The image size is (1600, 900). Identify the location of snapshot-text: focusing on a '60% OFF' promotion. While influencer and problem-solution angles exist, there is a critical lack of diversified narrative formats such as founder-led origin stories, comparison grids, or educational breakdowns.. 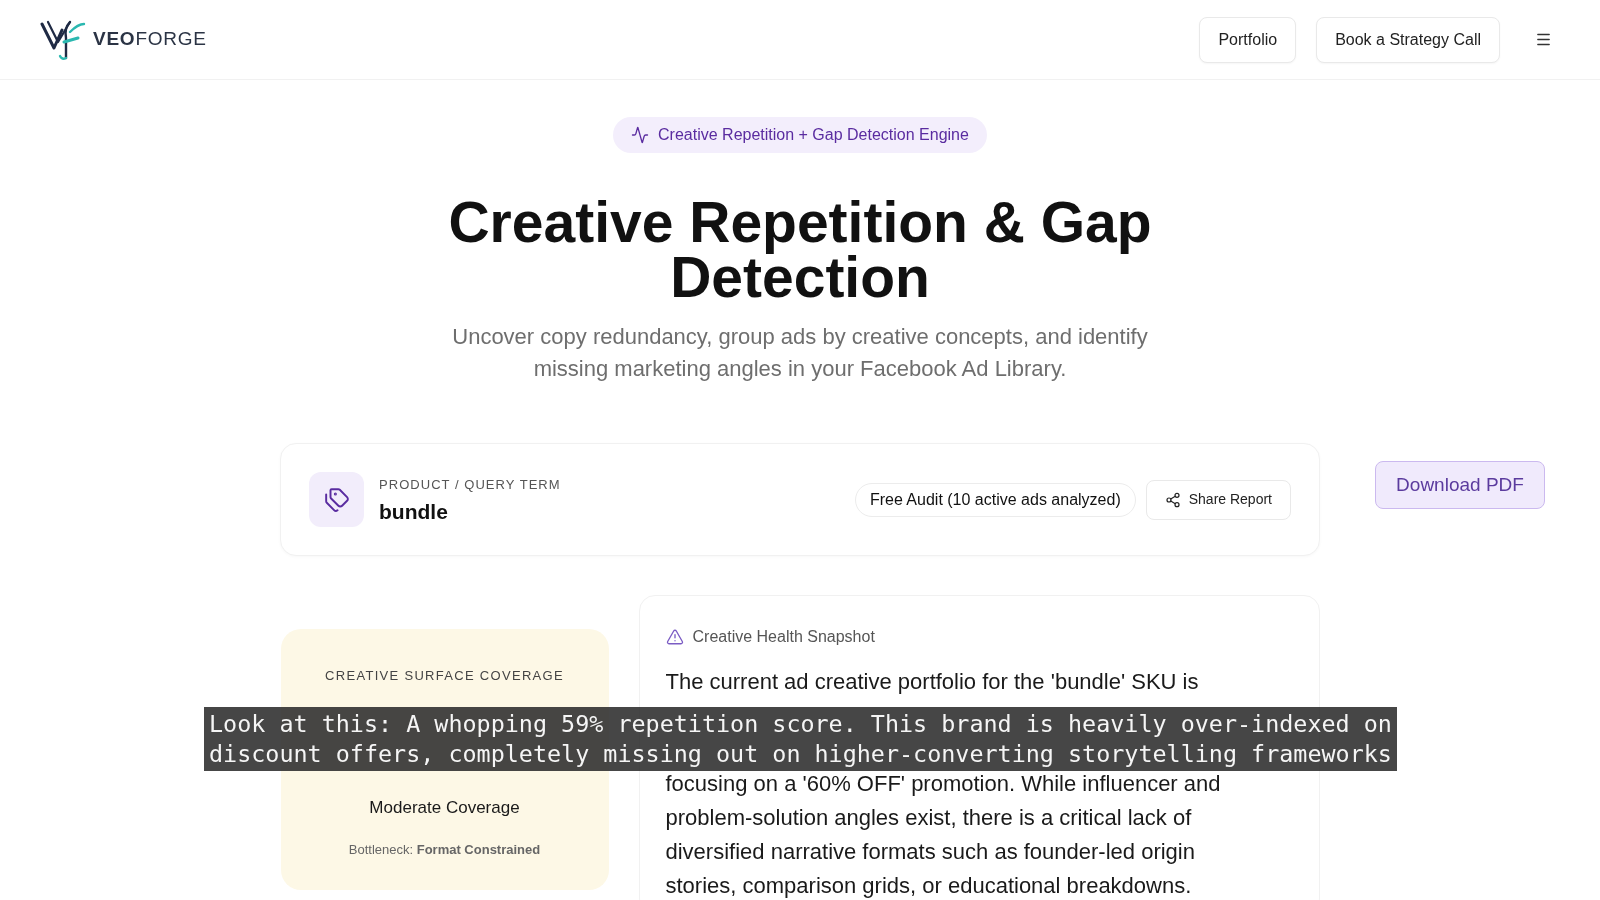
(943, 835).